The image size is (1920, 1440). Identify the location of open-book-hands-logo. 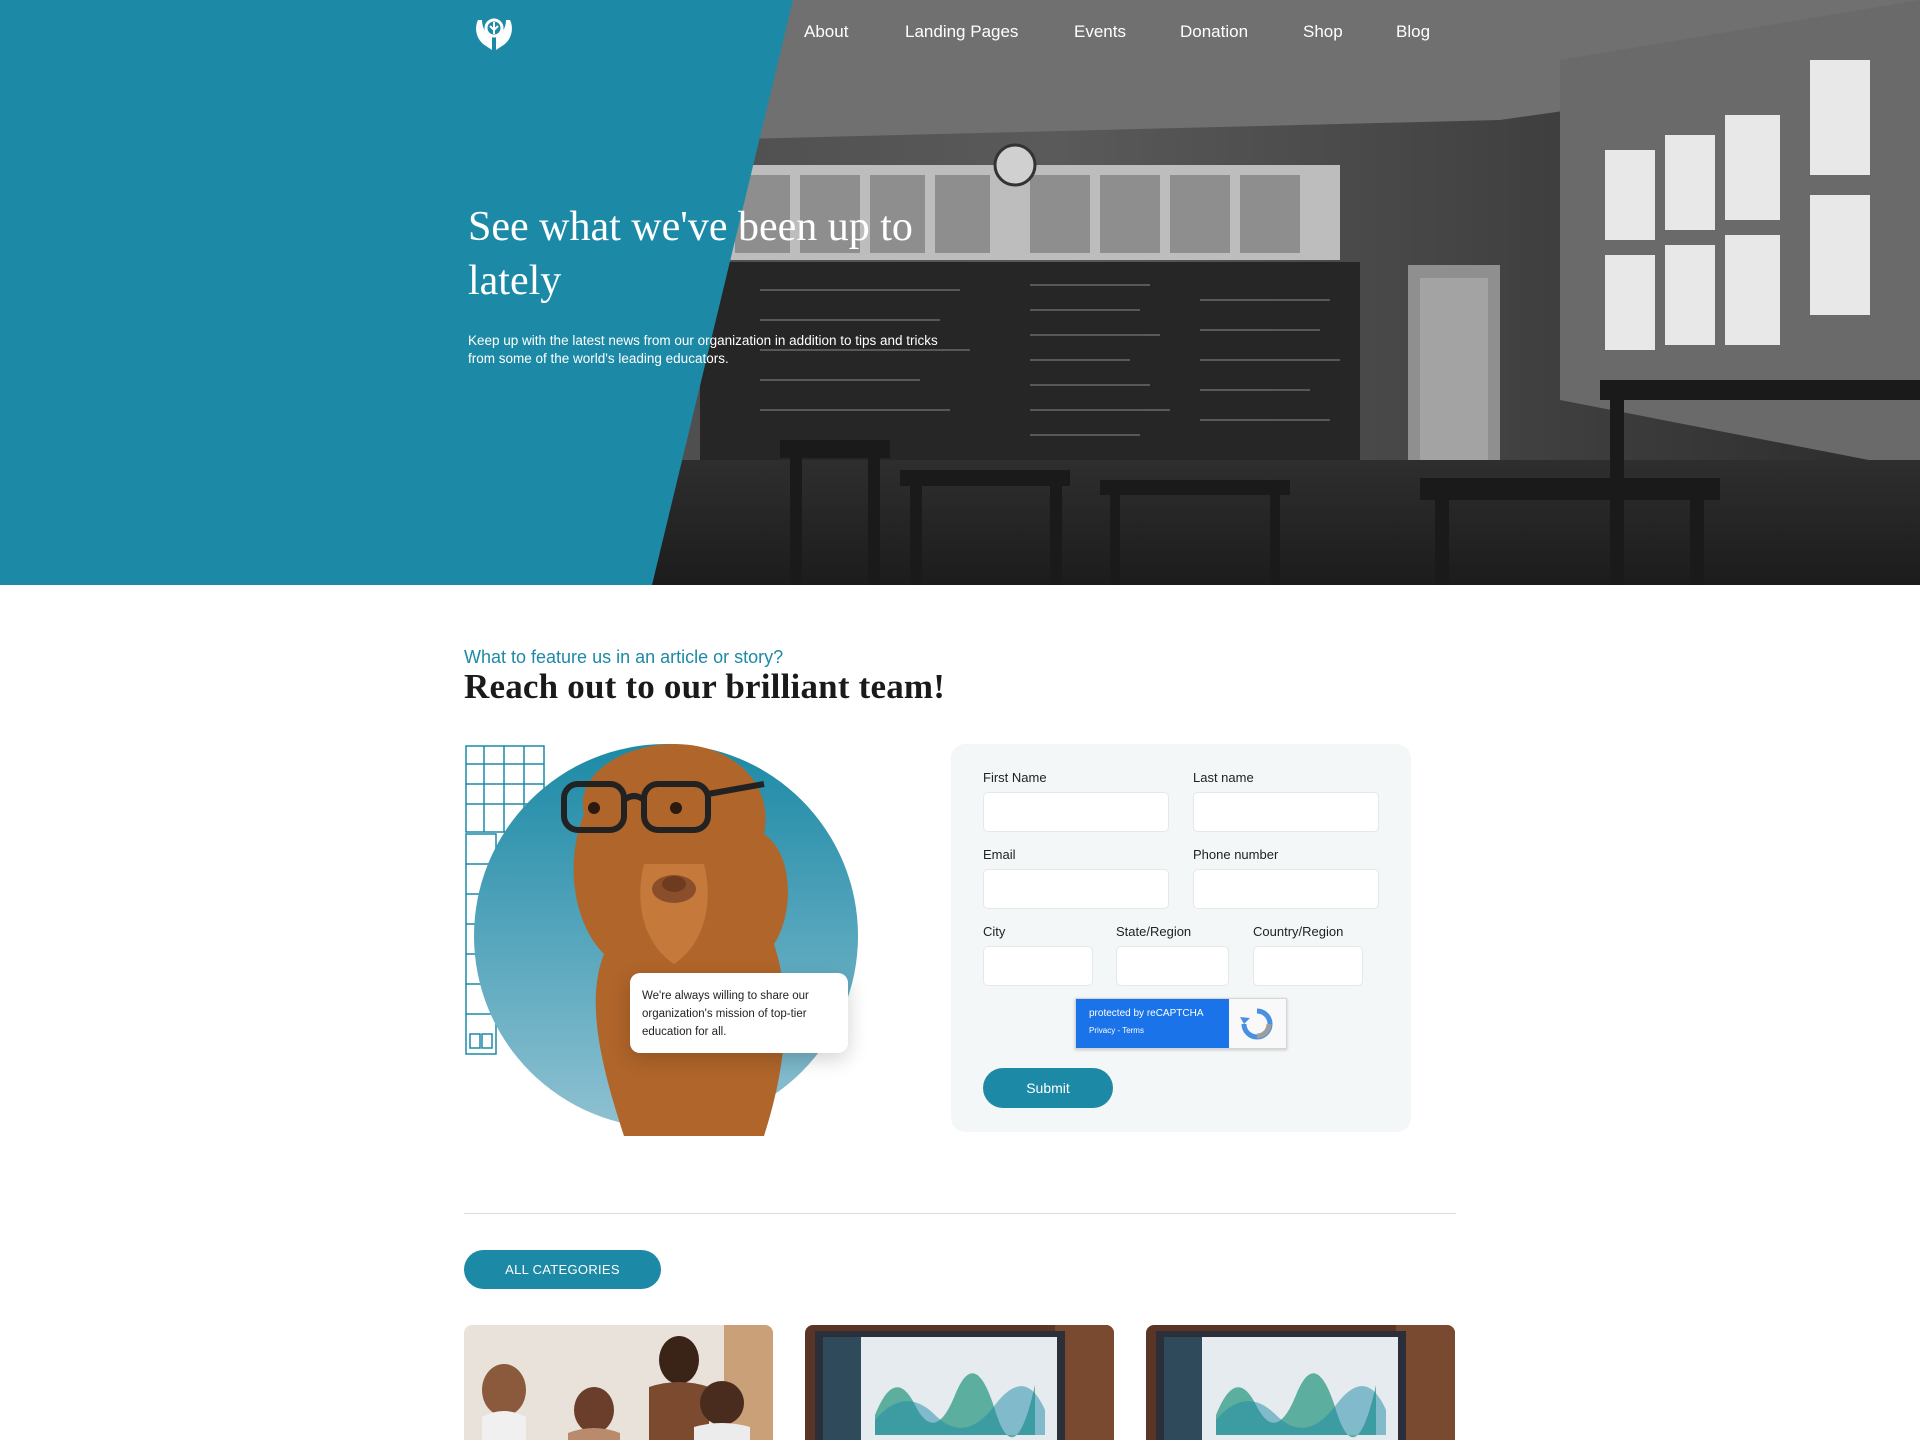
(494, 33).